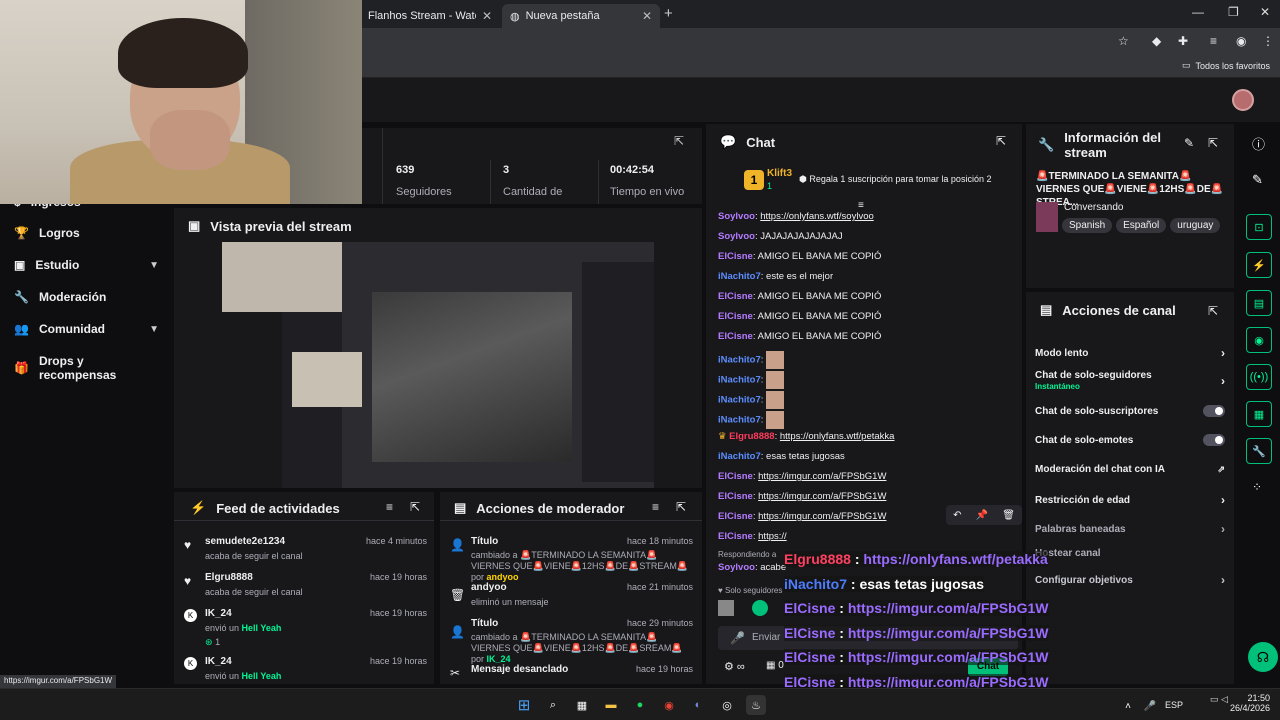 The height and width of the screenshot is (720, 1280). What do you see at coordinates (1130, 553) in the screenshot?
I see `host-channel-row: Hostear canal` at bounding box center [1130, 553].